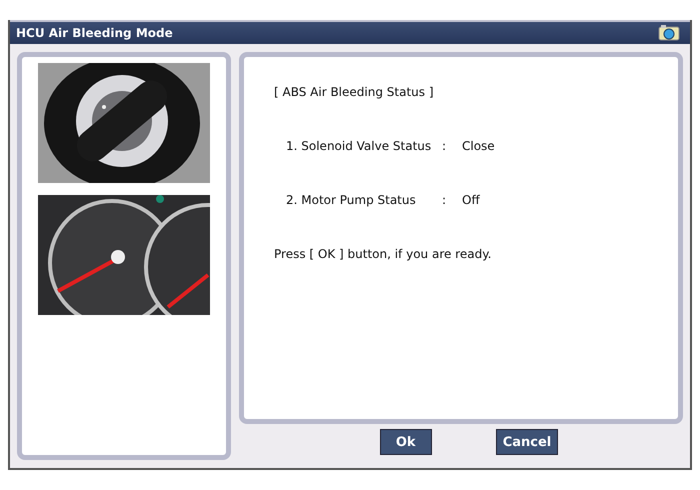  Describe the element at coordinates (471, 200) in the screenshot. I see `status-value: Off` at that location.